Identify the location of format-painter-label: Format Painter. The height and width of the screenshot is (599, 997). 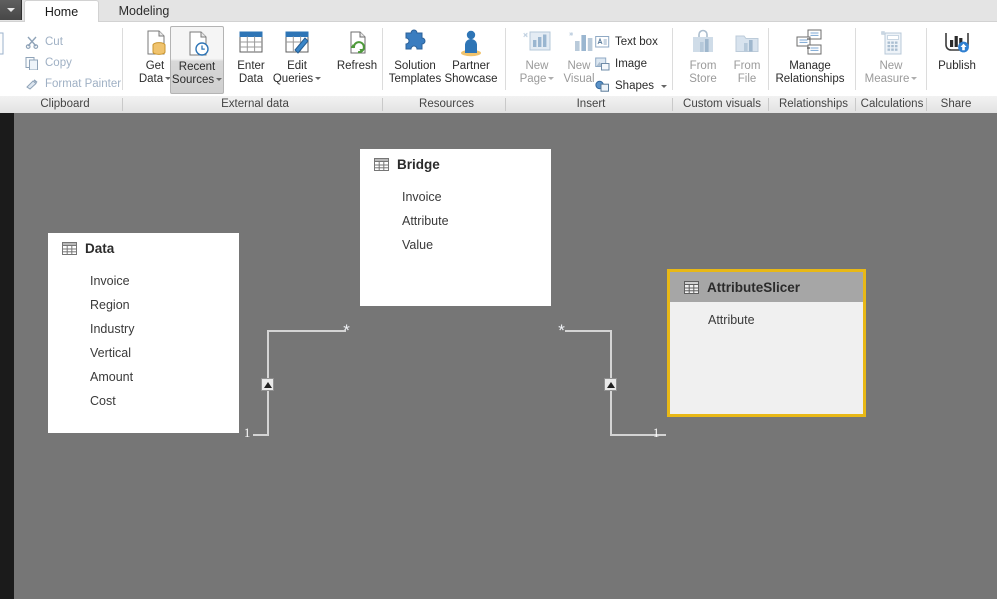
(83, 84).